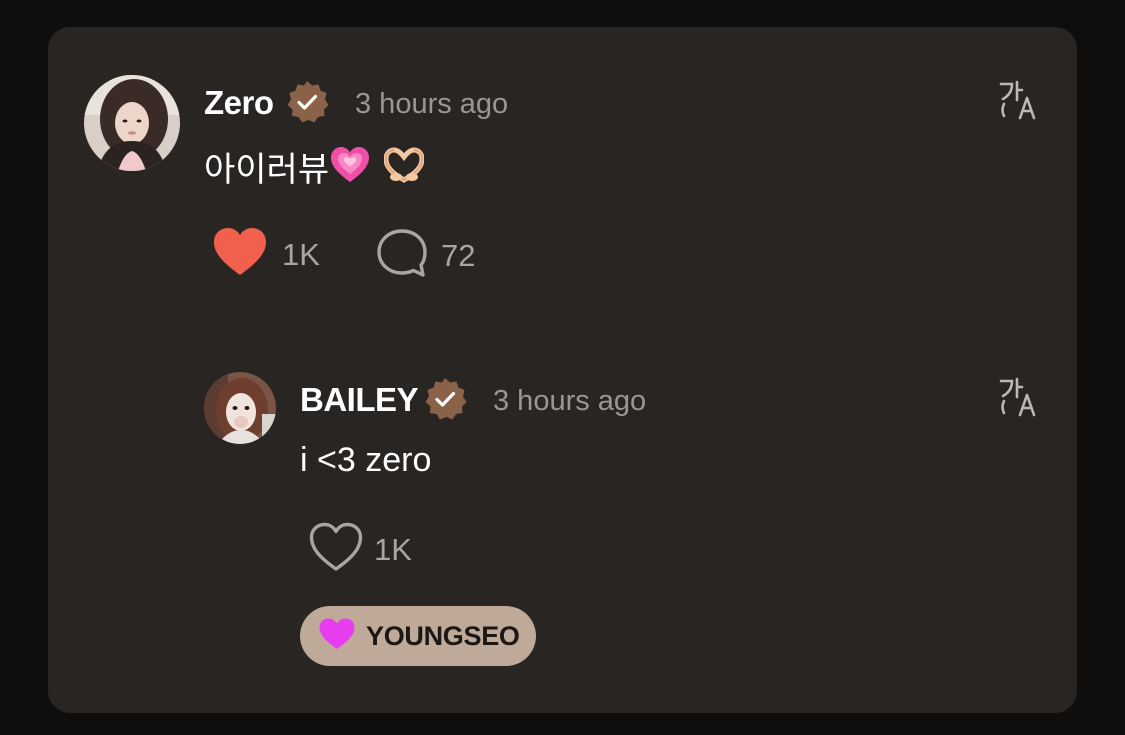  Describe the element at coordinates (240, 408) in the screenshot. I see `avatar-bailey` at that location.